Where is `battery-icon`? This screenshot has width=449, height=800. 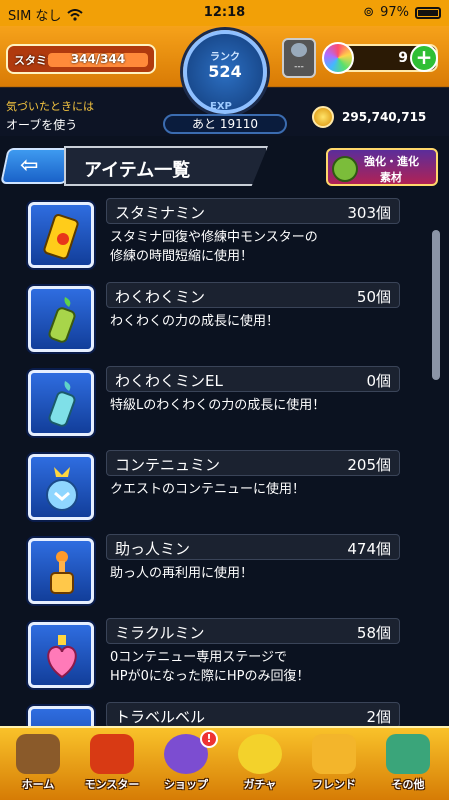
battery-icon is located at coordinates (428, 12).